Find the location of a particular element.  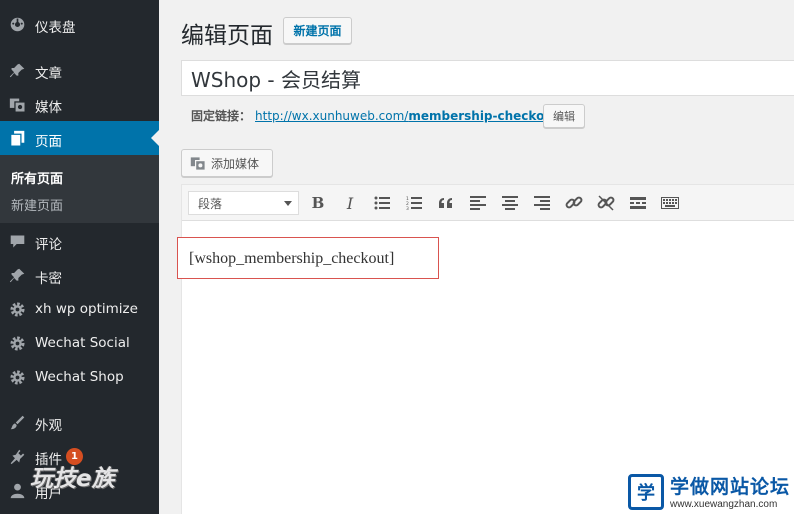

unlink-icon is located at coordinates (606, 203).